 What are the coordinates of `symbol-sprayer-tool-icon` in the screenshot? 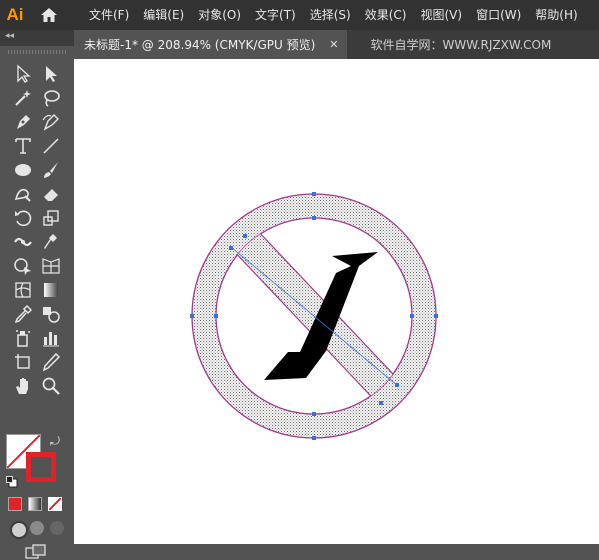 It's located at (23, 338).